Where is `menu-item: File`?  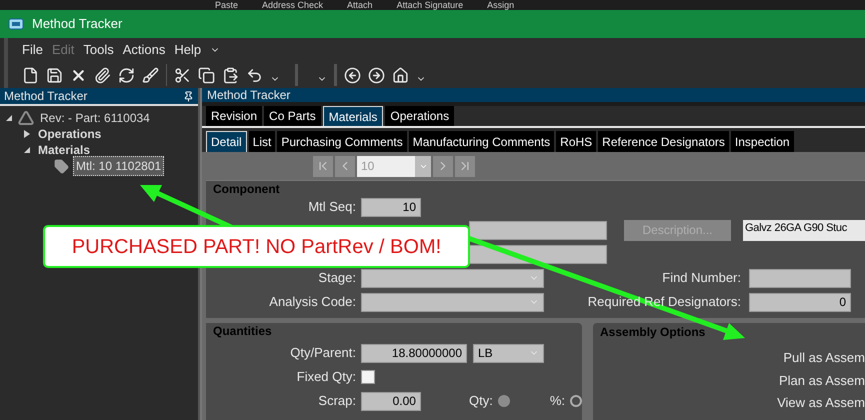 menu-item: File is located at coordinates (32, 50).